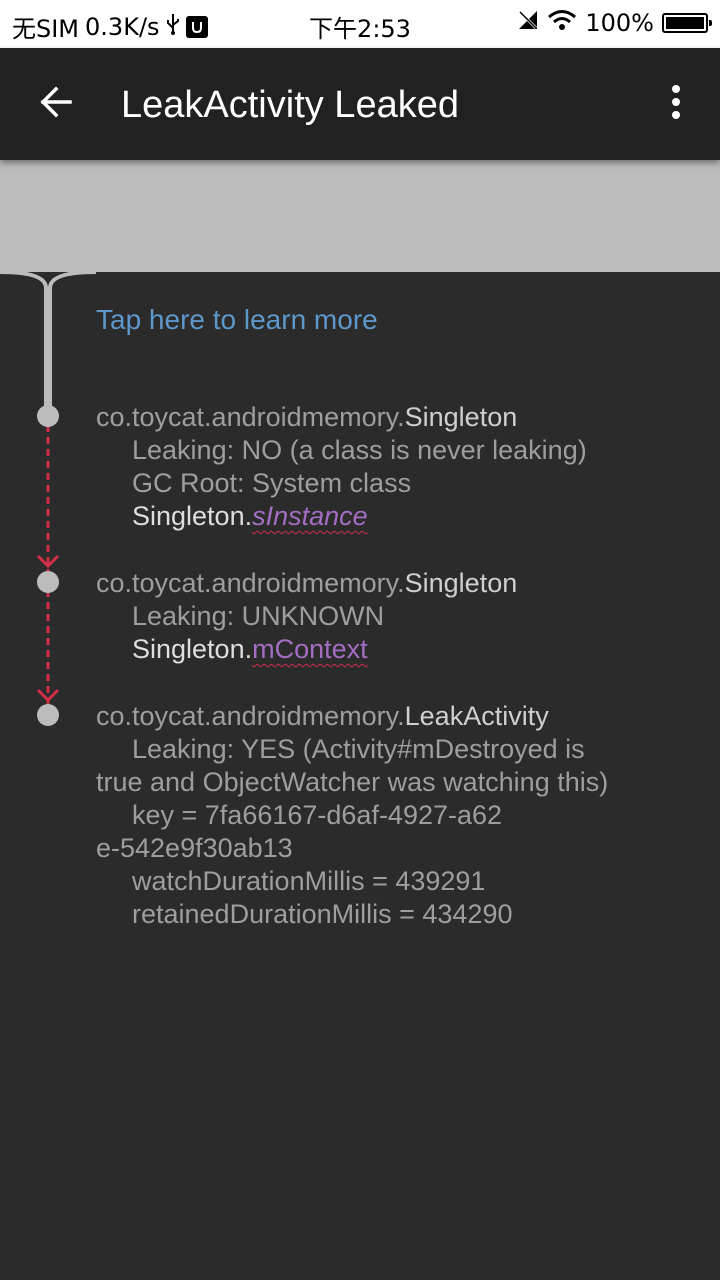 This screenshot has width=720, height=1280. I want to click on learn-more-link: Tap here to learn more, so click(237, 320).